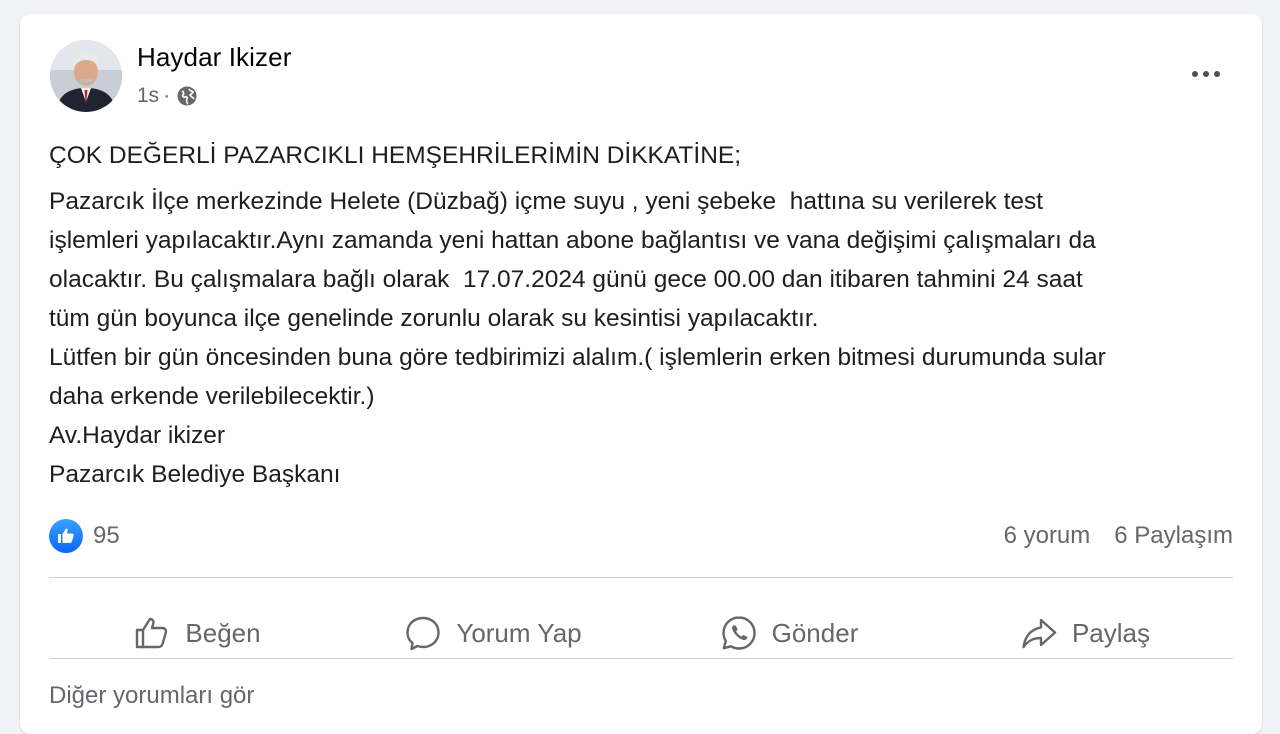 The image size is (1280, 734). Describe the element at coordinates (641, 536) in the screenshot. I see `post-stats: 95 6 yorum 6 Paylaşım` at that location.